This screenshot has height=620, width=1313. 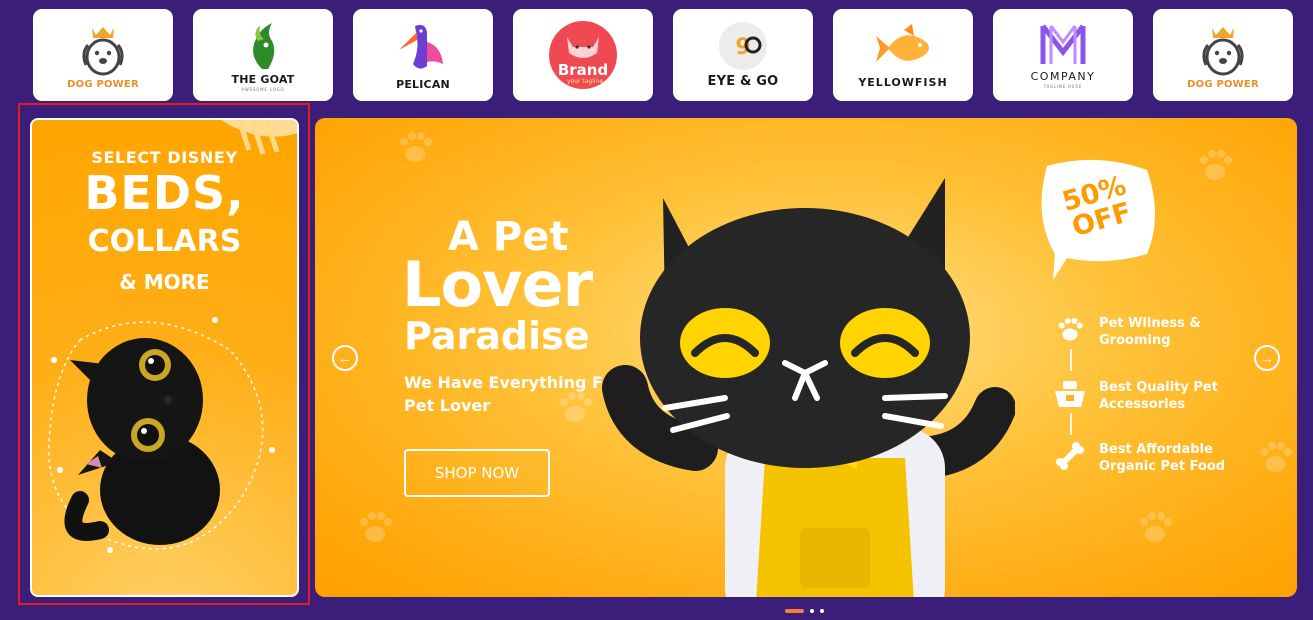 I want to click on brand-card-yellowfish: YELLOWFISH, so click(x=903, y=55).